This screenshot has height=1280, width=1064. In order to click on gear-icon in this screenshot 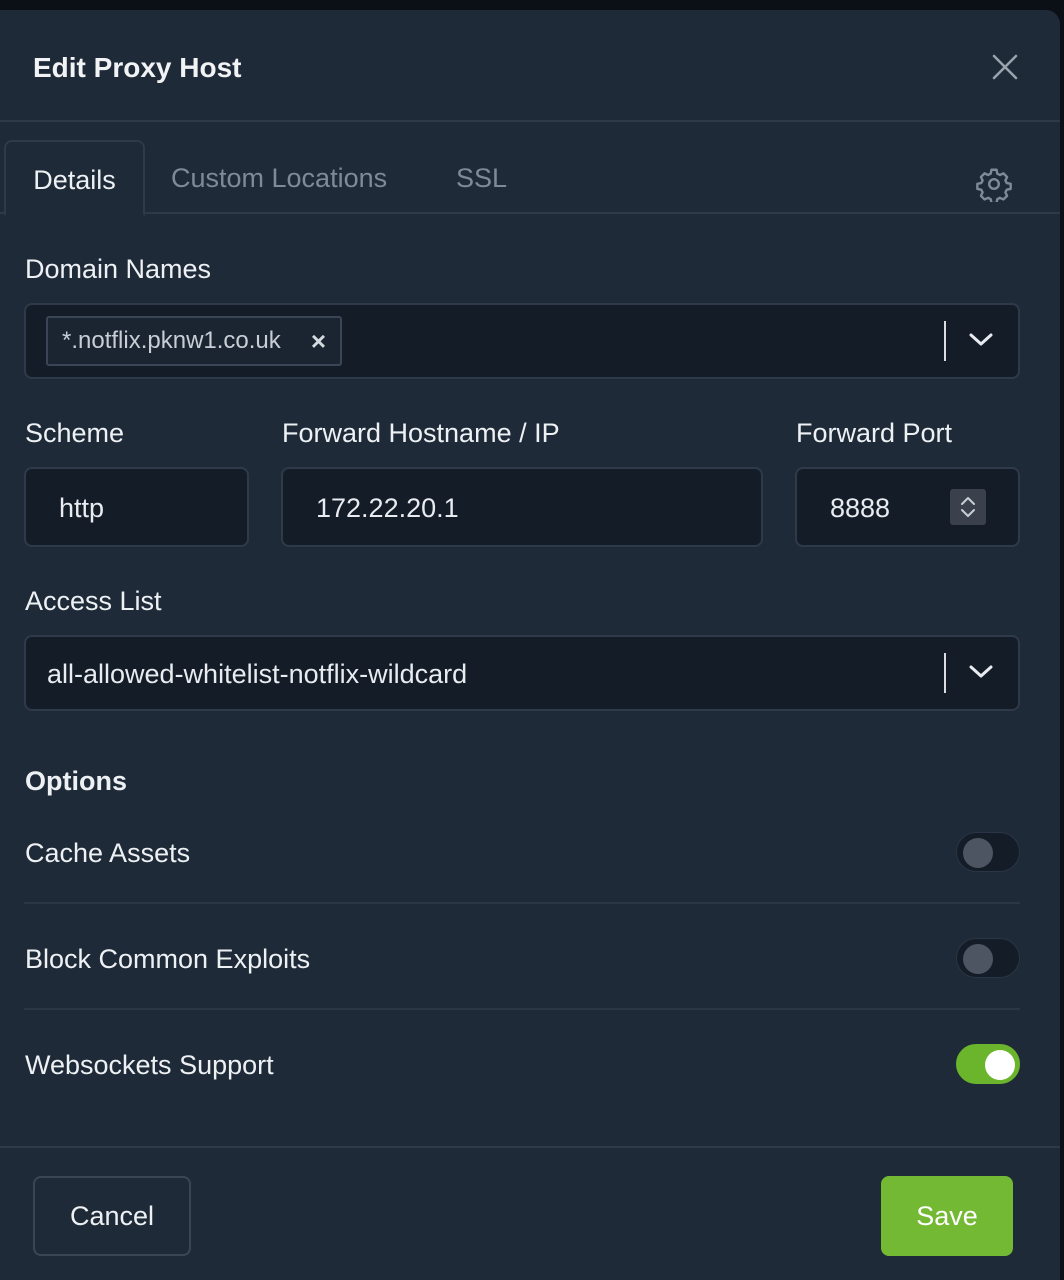, I will do `click(994, 185)`.